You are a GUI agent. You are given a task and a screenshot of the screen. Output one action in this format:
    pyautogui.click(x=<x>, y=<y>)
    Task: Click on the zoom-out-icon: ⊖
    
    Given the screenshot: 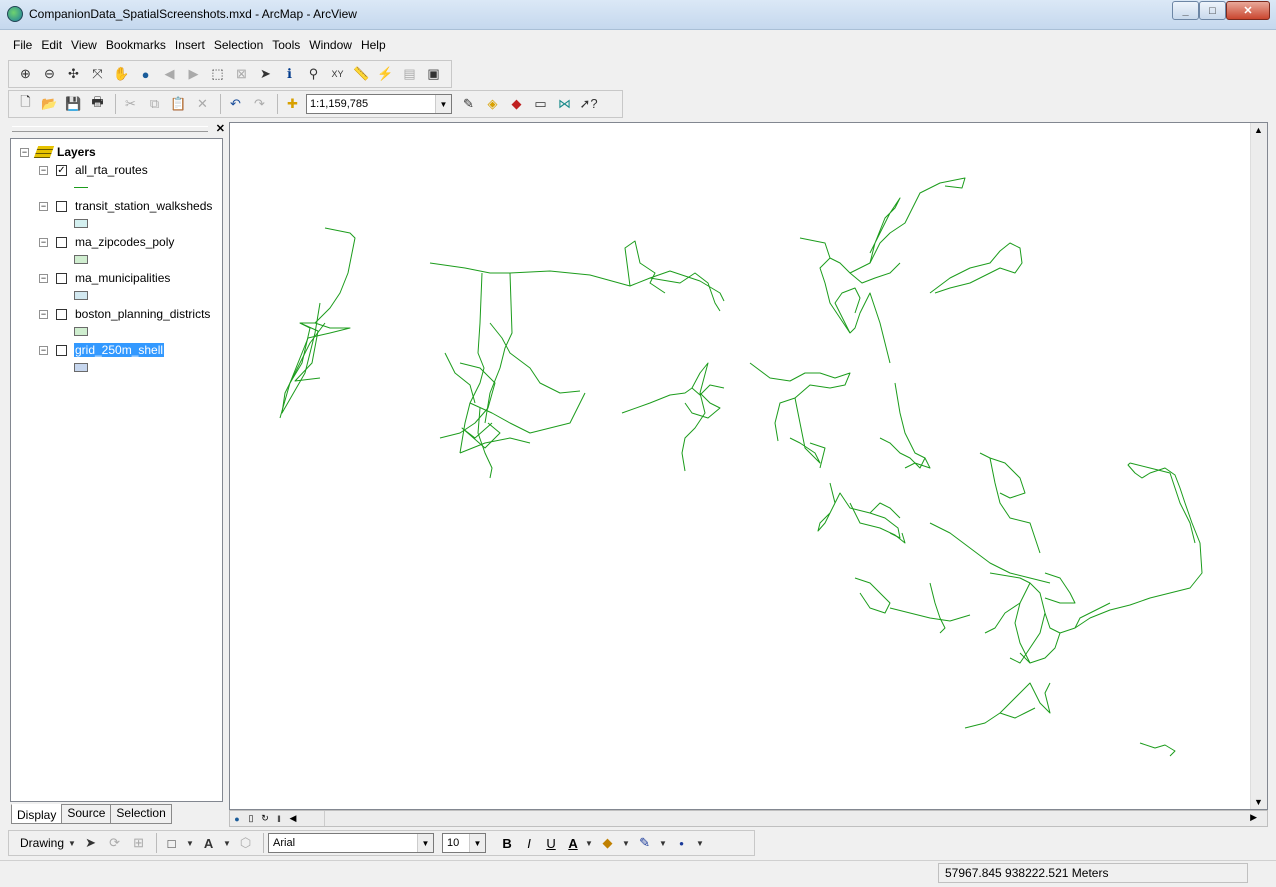 What is the action you would take?
    pyautogui.click(x=49, y=74)
    